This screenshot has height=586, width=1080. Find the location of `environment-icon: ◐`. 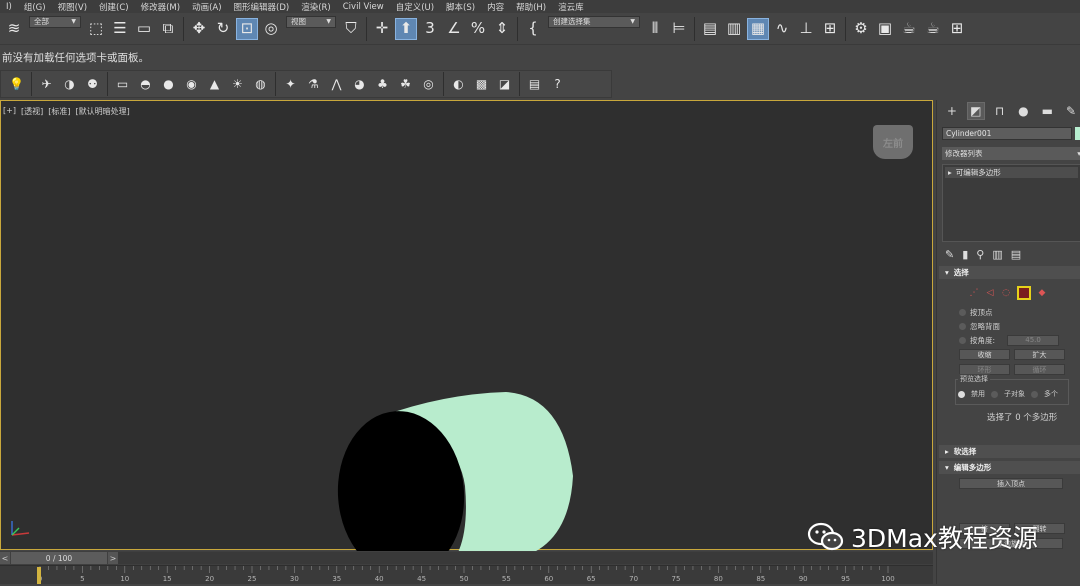

environment-icon: ◐ is located at coordinates (458, 84).